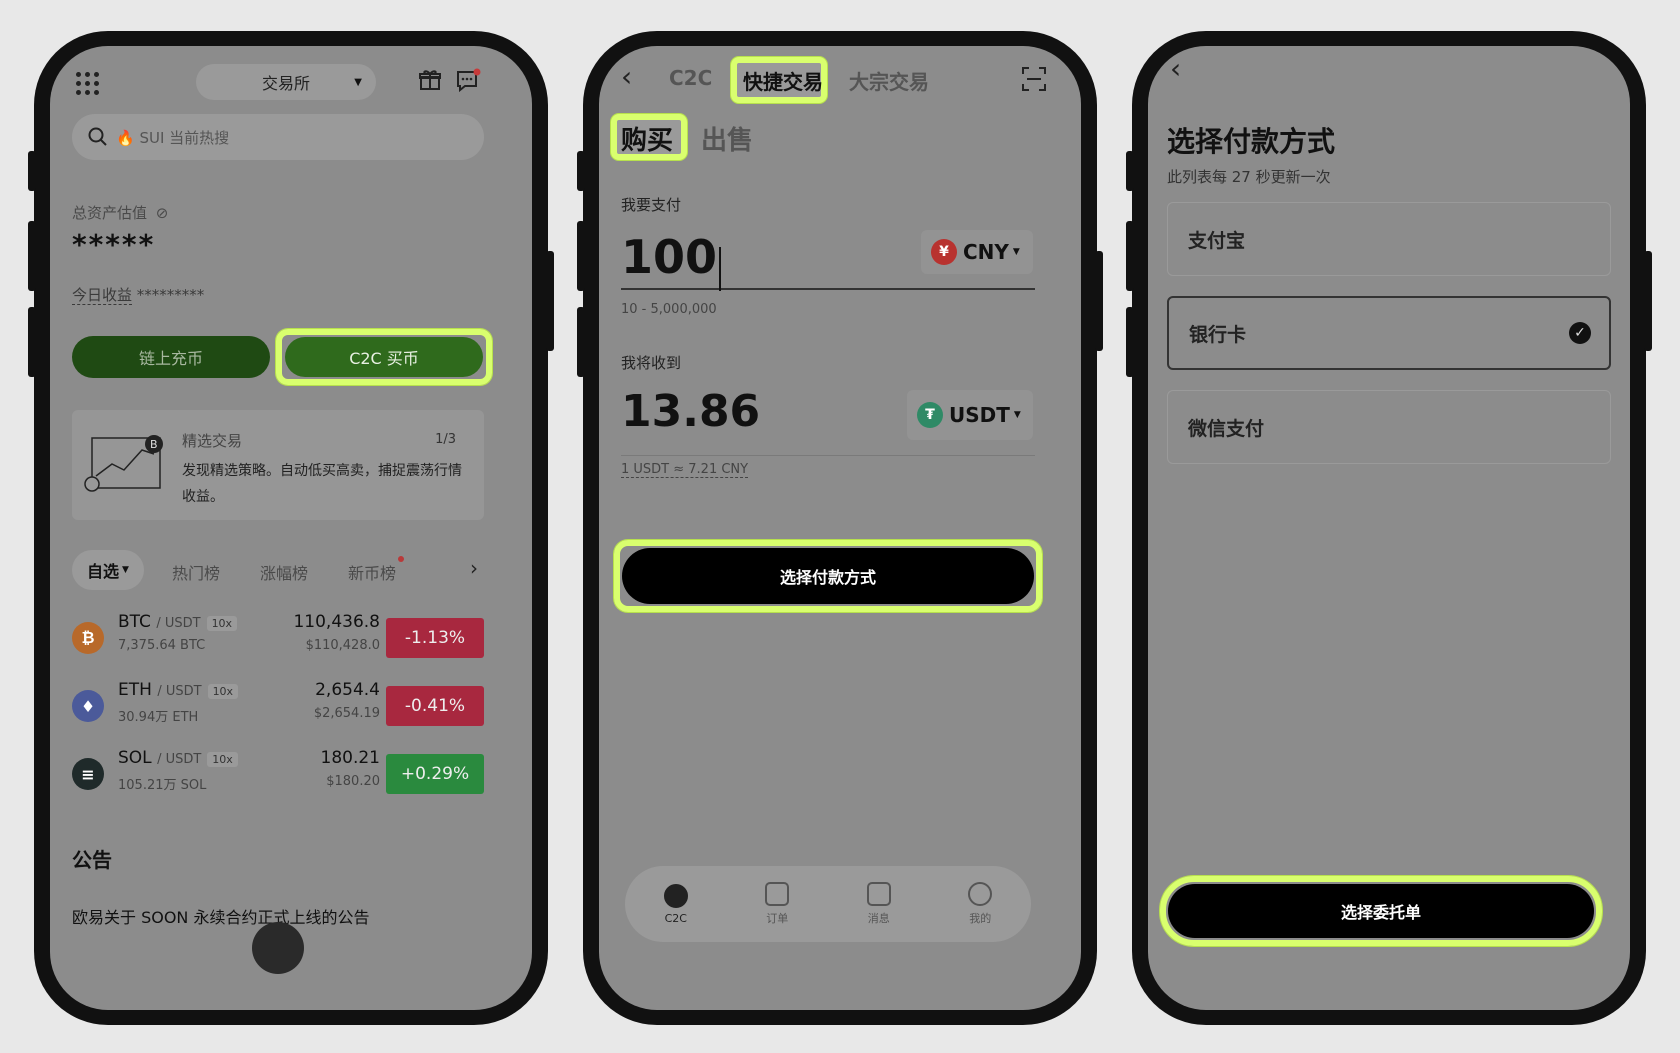  Describe the element at coordinates (401, 559) in the screenshot. I see `new-dot` at that location.